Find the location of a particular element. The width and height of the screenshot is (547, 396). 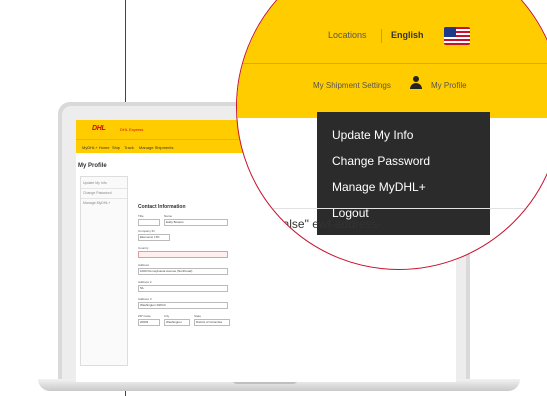

us-flag-icon is located at coordinates (457, 36).